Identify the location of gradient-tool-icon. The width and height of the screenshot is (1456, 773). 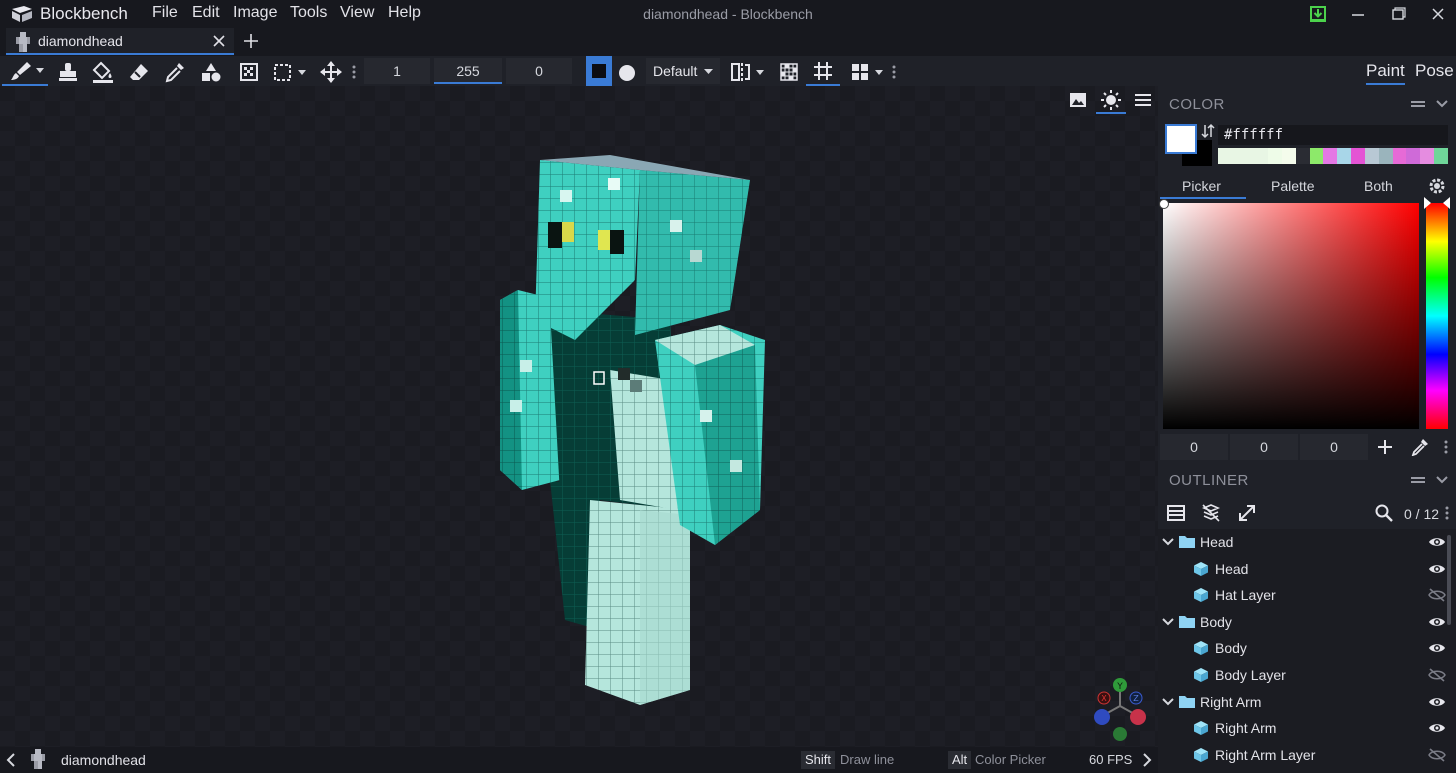
(249, 72).